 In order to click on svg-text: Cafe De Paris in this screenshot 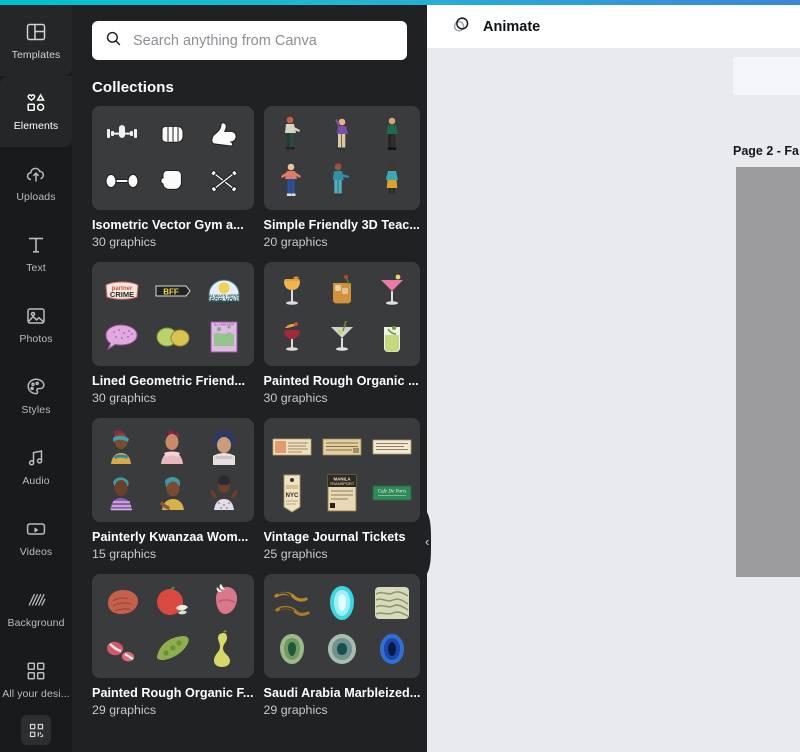, I will do `click(391, 492)`.